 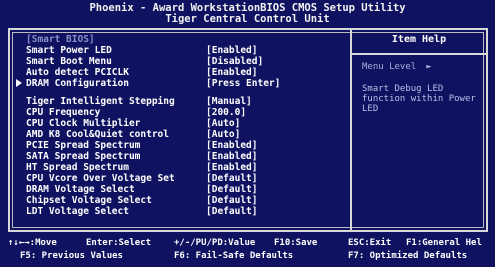 I want to click on setting-label: Chipset Voltage Select, so click(x=89, y=200).